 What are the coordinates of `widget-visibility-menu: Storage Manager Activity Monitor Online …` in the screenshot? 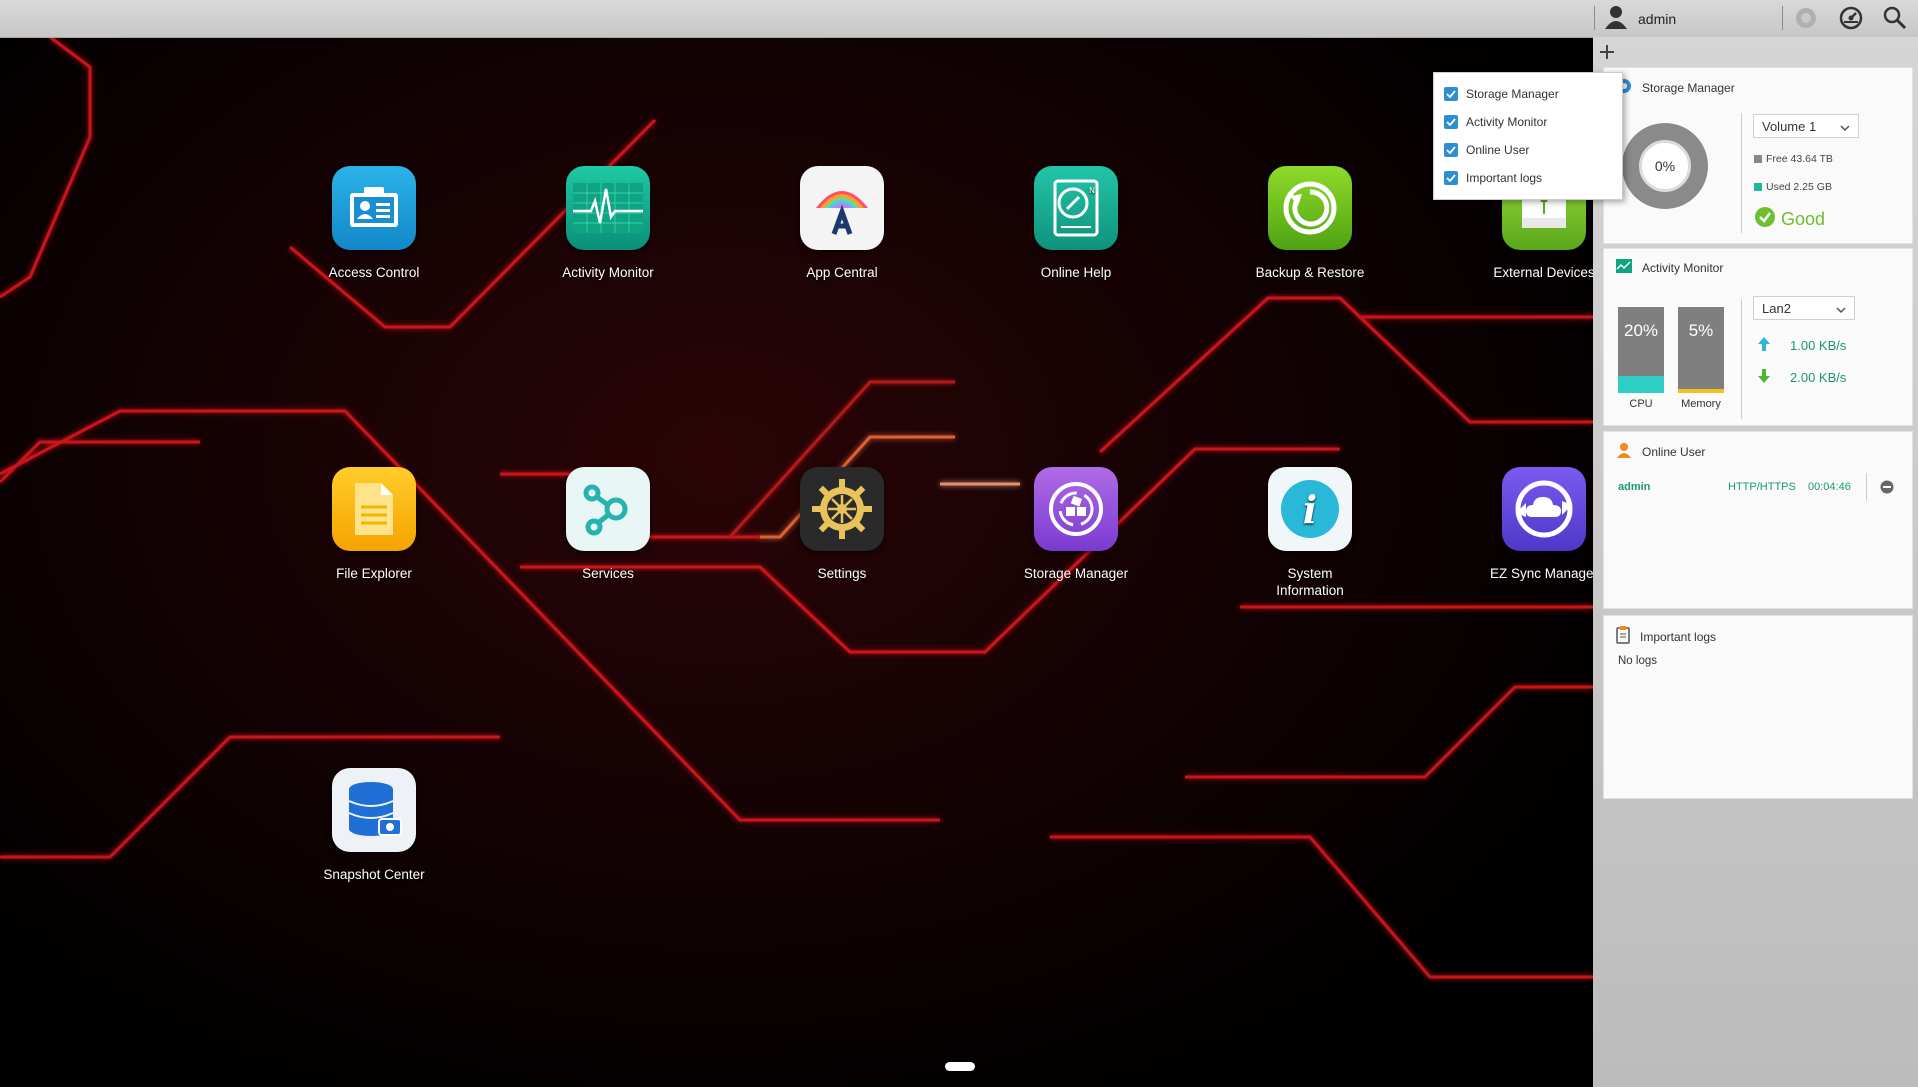 It's located at (1528, 136).